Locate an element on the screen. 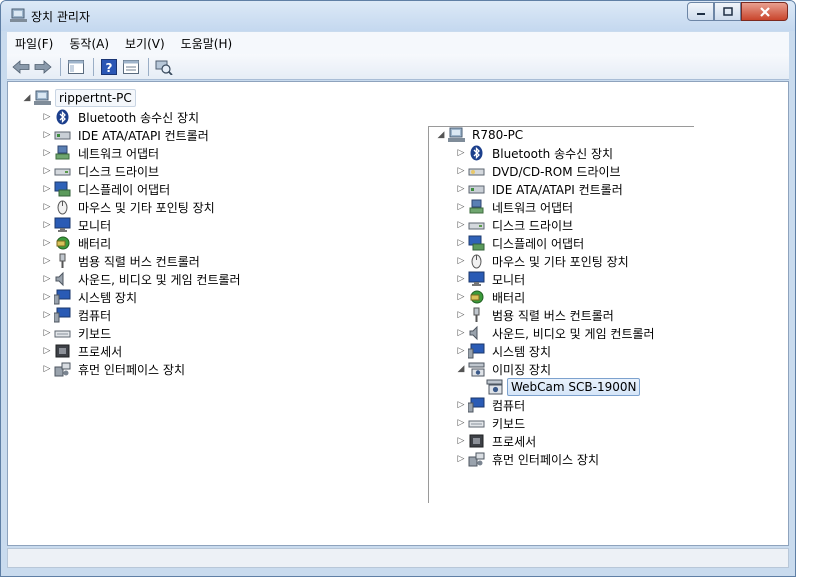 The width and height of the screenshot is (819, 579). properties-button is located at coordinates (131, 67).